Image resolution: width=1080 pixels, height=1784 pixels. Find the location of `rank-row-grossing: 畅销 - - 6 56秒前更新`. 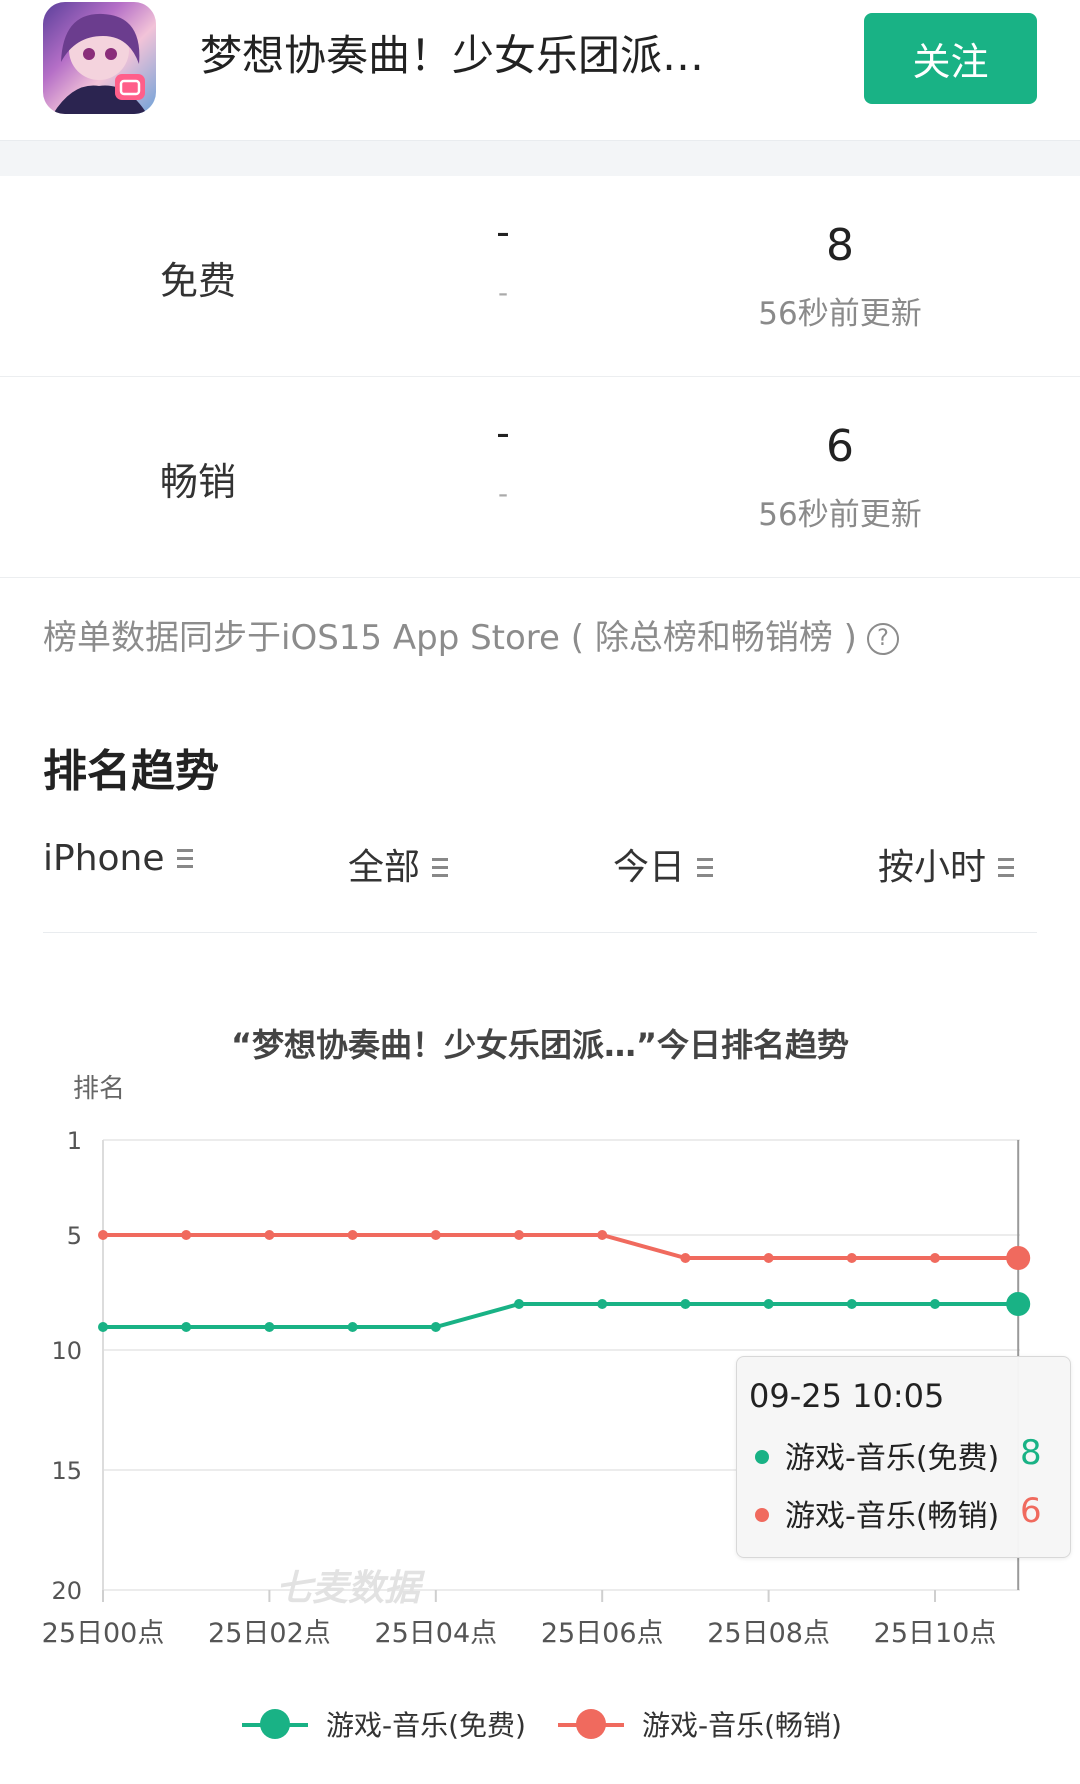

rank-row-grossing: 畅销 - - 6 56秒前更新 is located at coordinates (540, 477).